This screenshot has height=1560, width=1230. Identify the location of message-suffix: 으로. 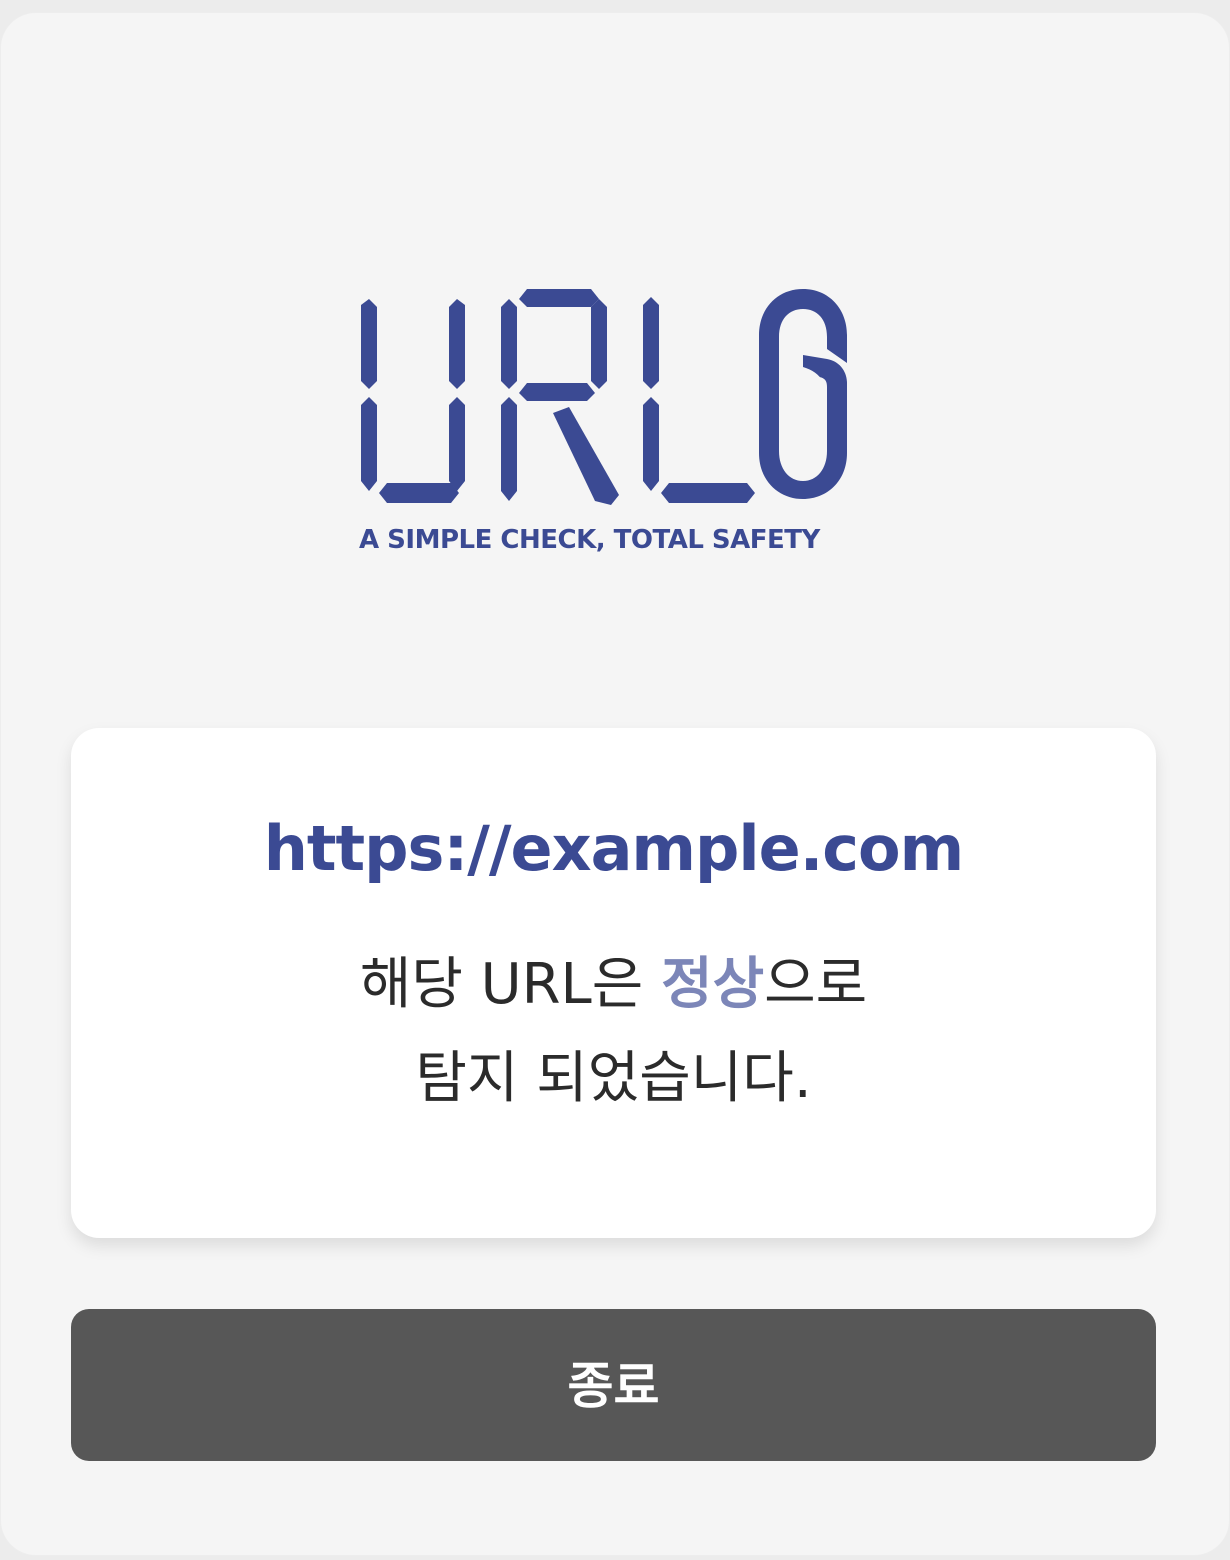
(816, 984).